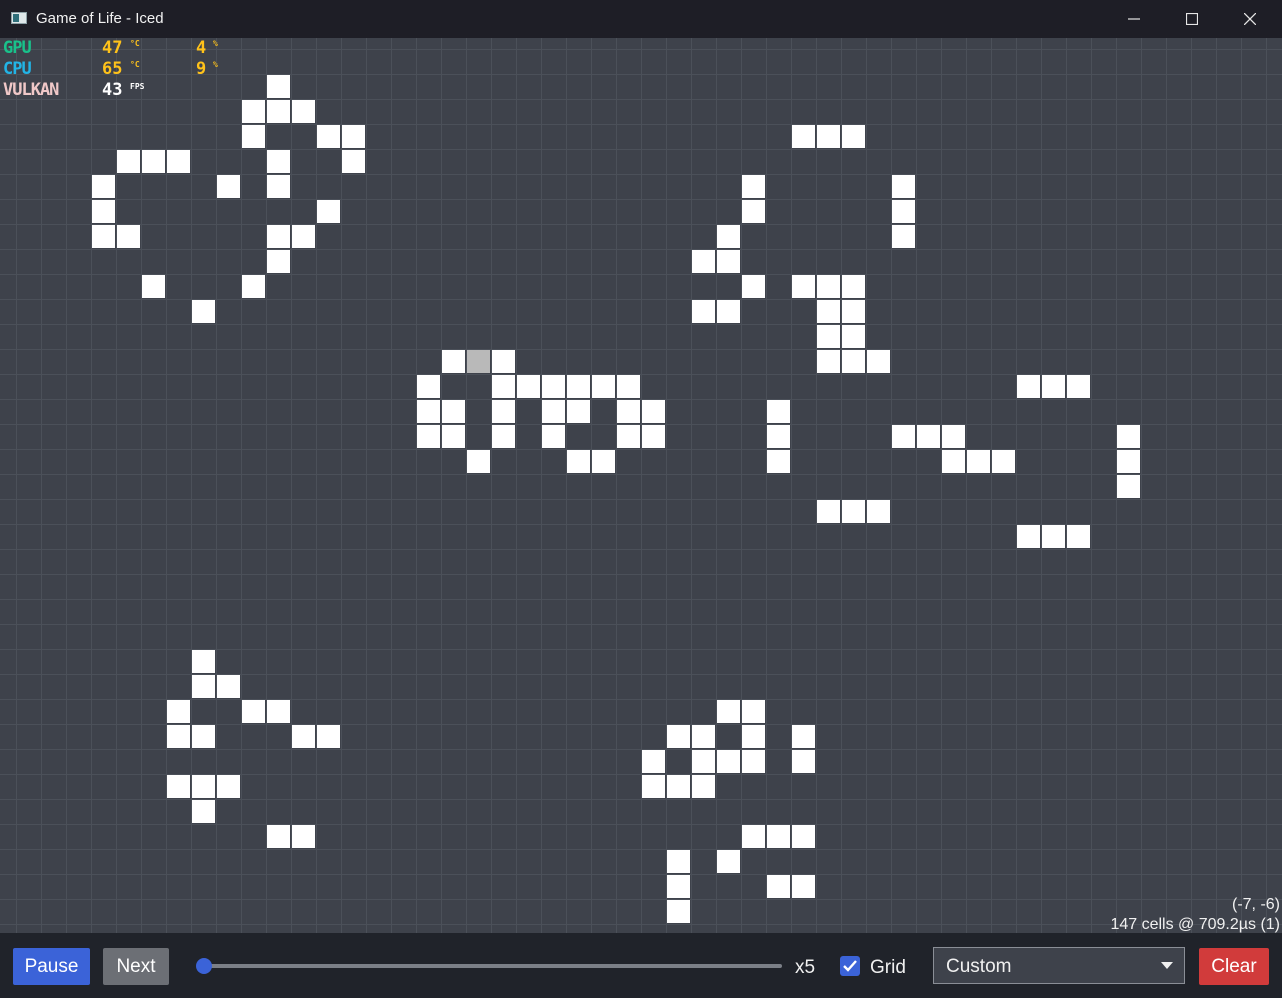 This screenshot has height=998, width=1282. I want to click on preset-select: Custom, so click(1059, 965).